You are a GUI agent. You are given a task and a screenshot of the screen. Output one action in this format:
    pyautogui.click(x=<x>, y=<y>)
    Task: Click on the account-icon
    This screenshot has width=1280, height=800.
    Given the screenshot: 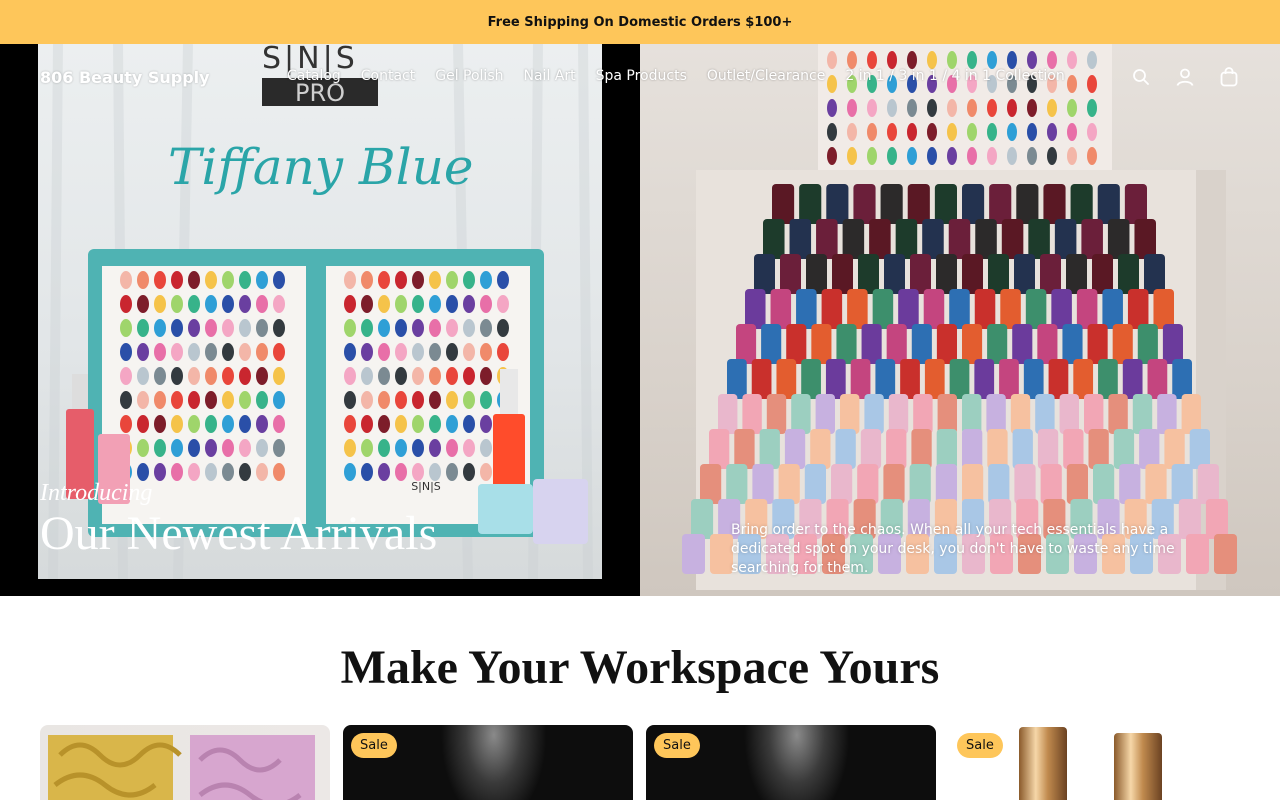 What is the action you would take?
    pyautogui.click(x=1185, y=77)
    